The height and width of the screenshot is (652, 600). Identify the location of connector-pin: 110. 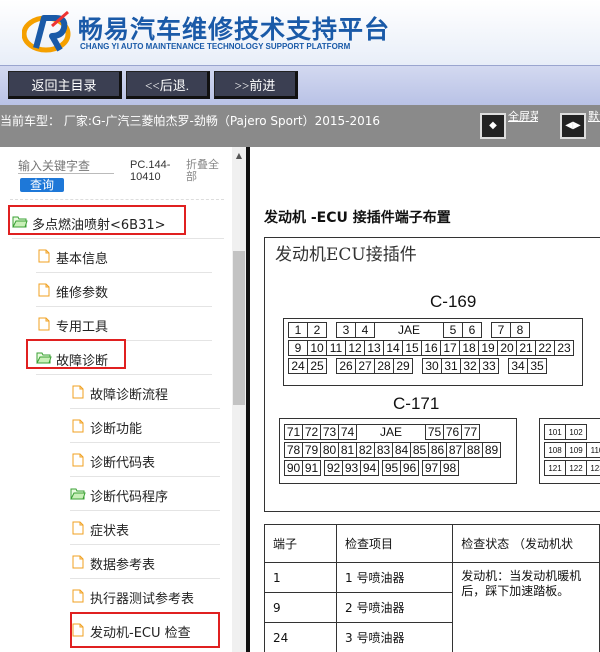
(593, 450).